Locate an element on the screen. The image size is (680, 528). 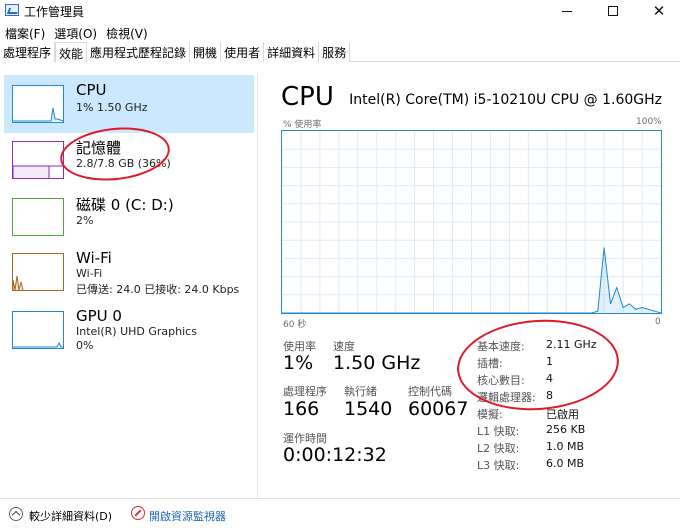
menu-view: 檢視(V) is located at coordinates (126, 32).